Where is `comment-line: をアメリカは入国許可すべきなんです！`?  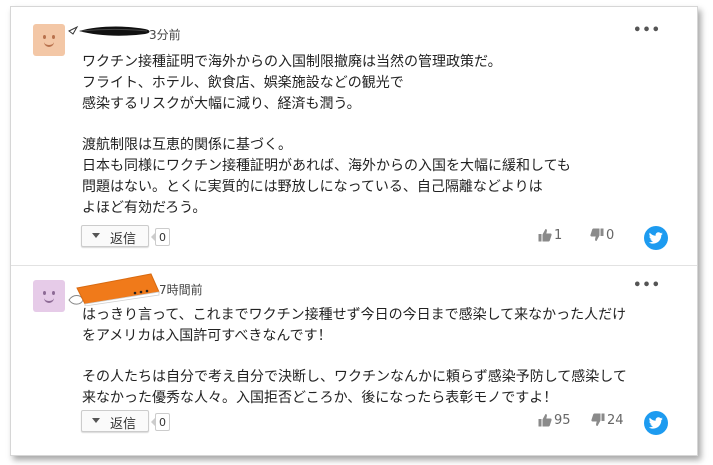 comment-line: をアメリカは入国許可すべきなんです！ is located at coordinates (207, 336).